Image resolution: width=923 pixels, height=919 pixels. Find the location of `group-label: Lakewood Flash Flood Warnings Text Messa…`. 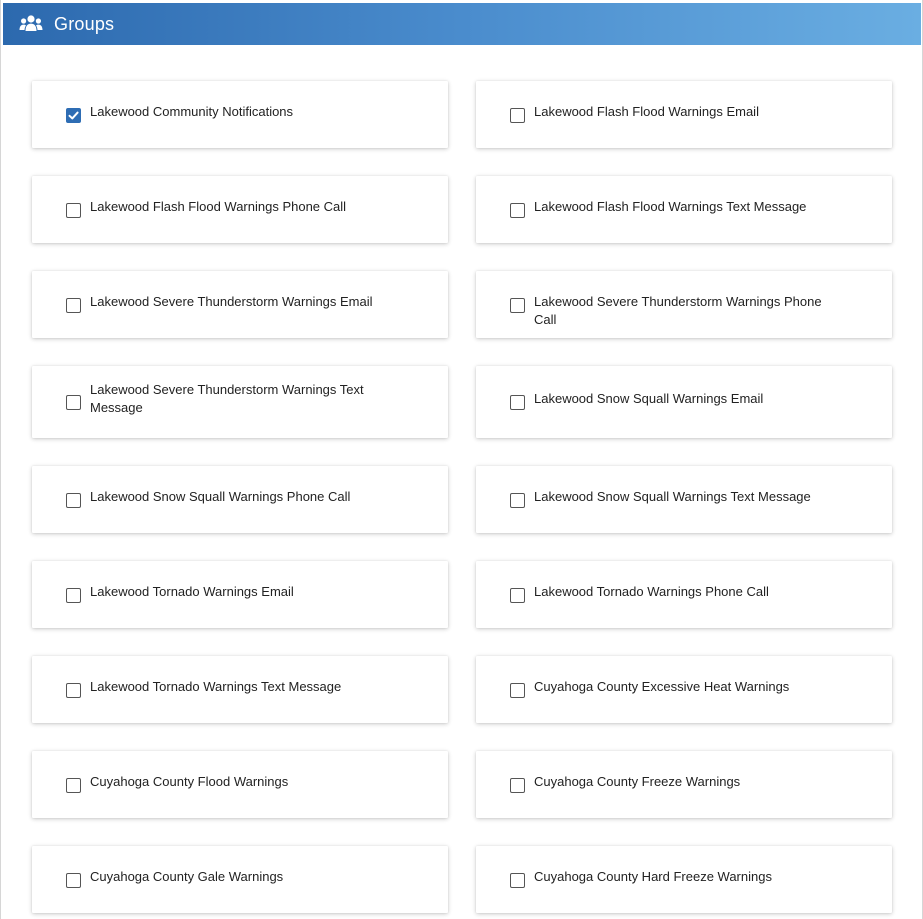

group-label: Lakewood Flash Flood Warnings Text Messa… is located at coordinates (670, 206).